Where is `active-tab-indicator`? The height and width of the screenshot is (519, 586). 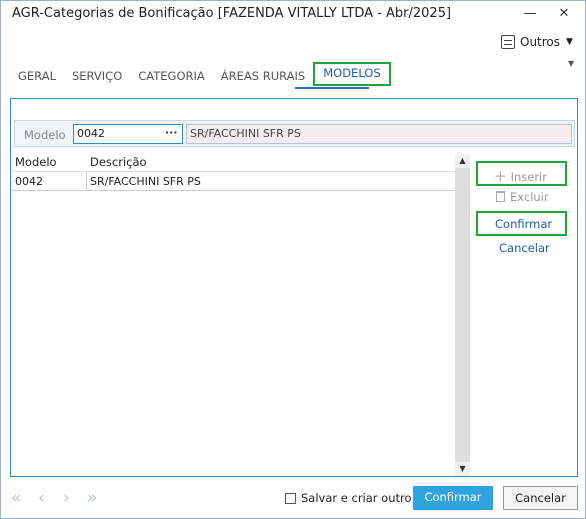
active-tab-indicator is located at coordinates (332, 88).